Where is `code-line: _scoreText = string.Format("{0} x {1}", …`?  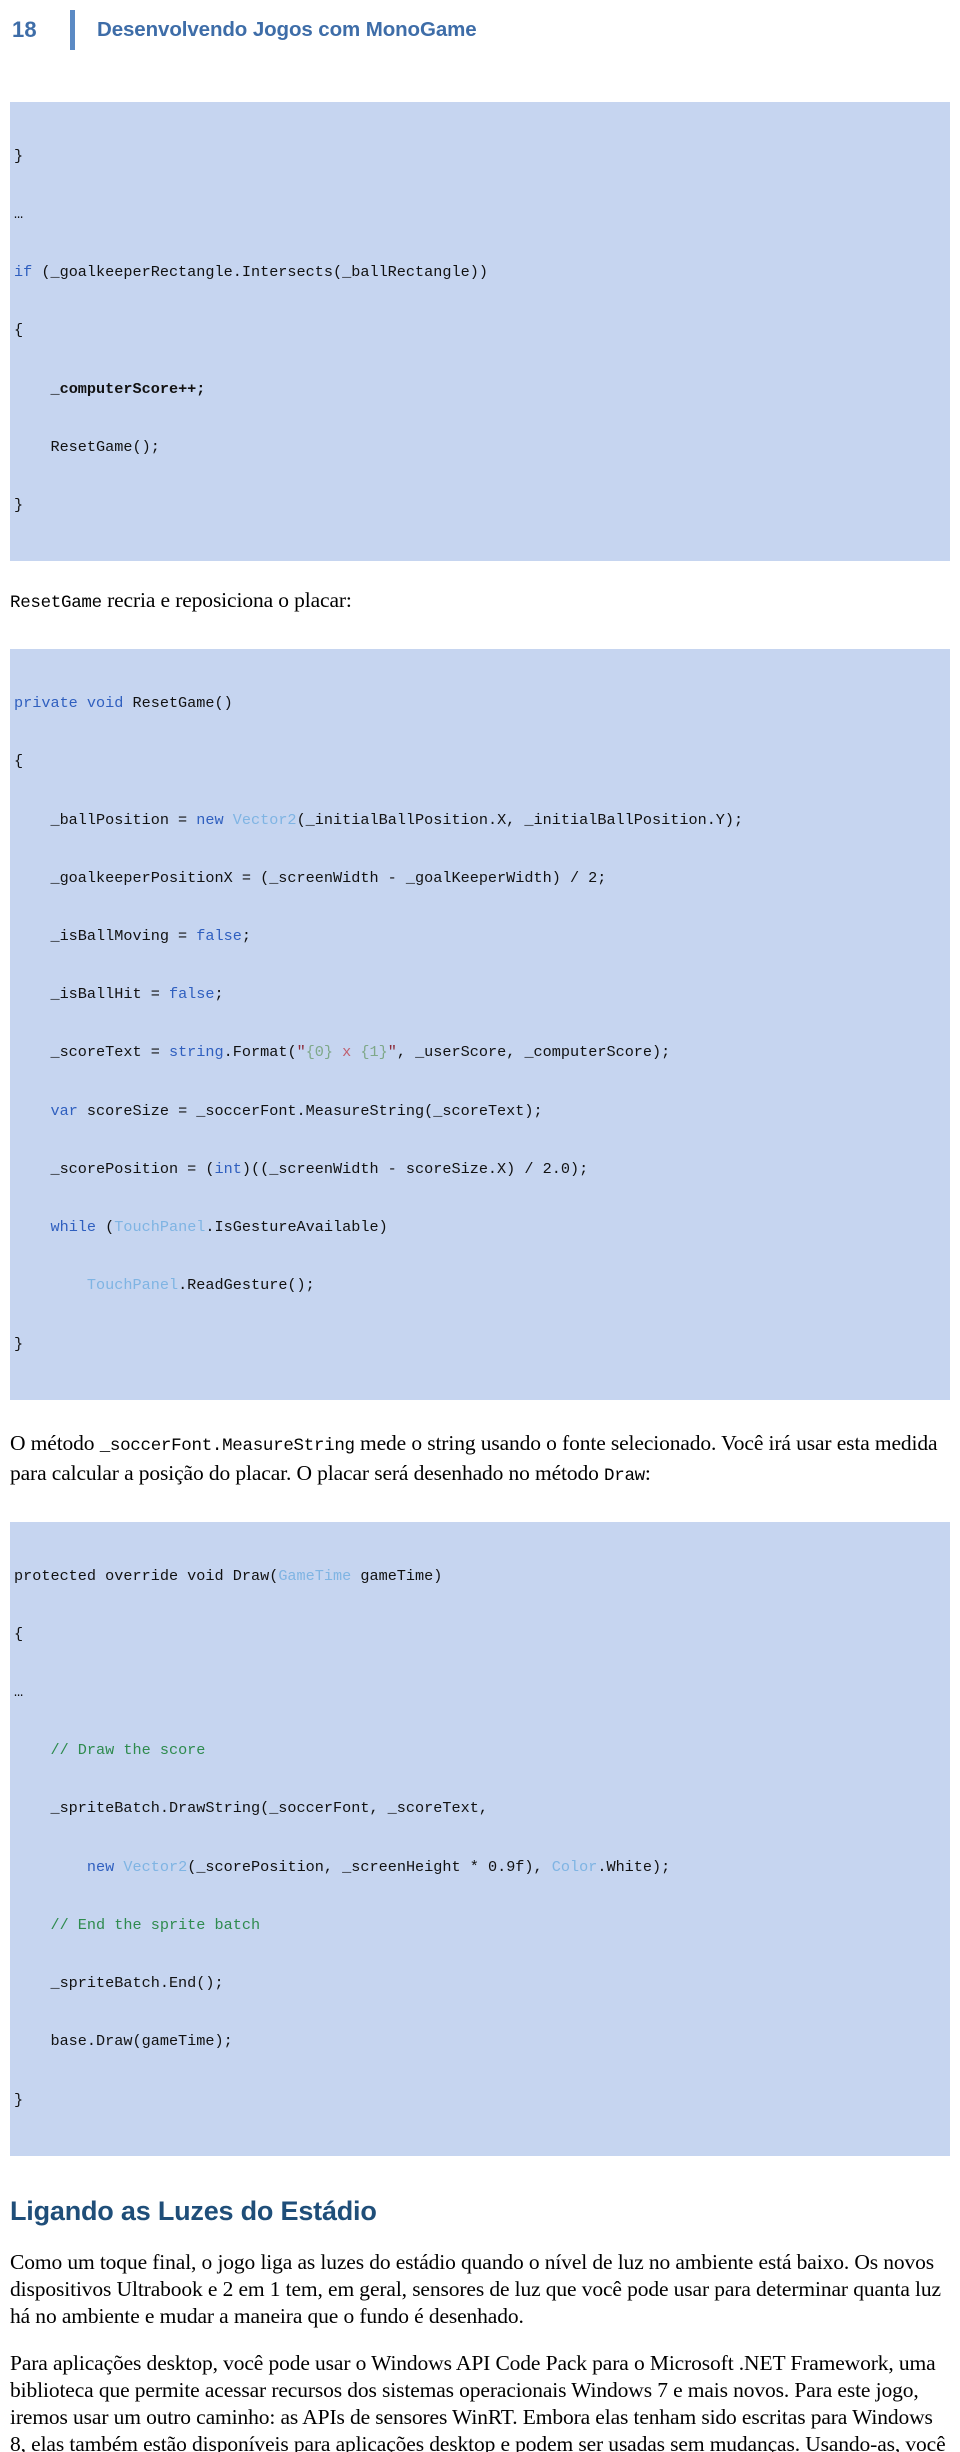
code-line: _scoreText = string.Format("{0} x {1}", … is located at coordinates (342, 1052).